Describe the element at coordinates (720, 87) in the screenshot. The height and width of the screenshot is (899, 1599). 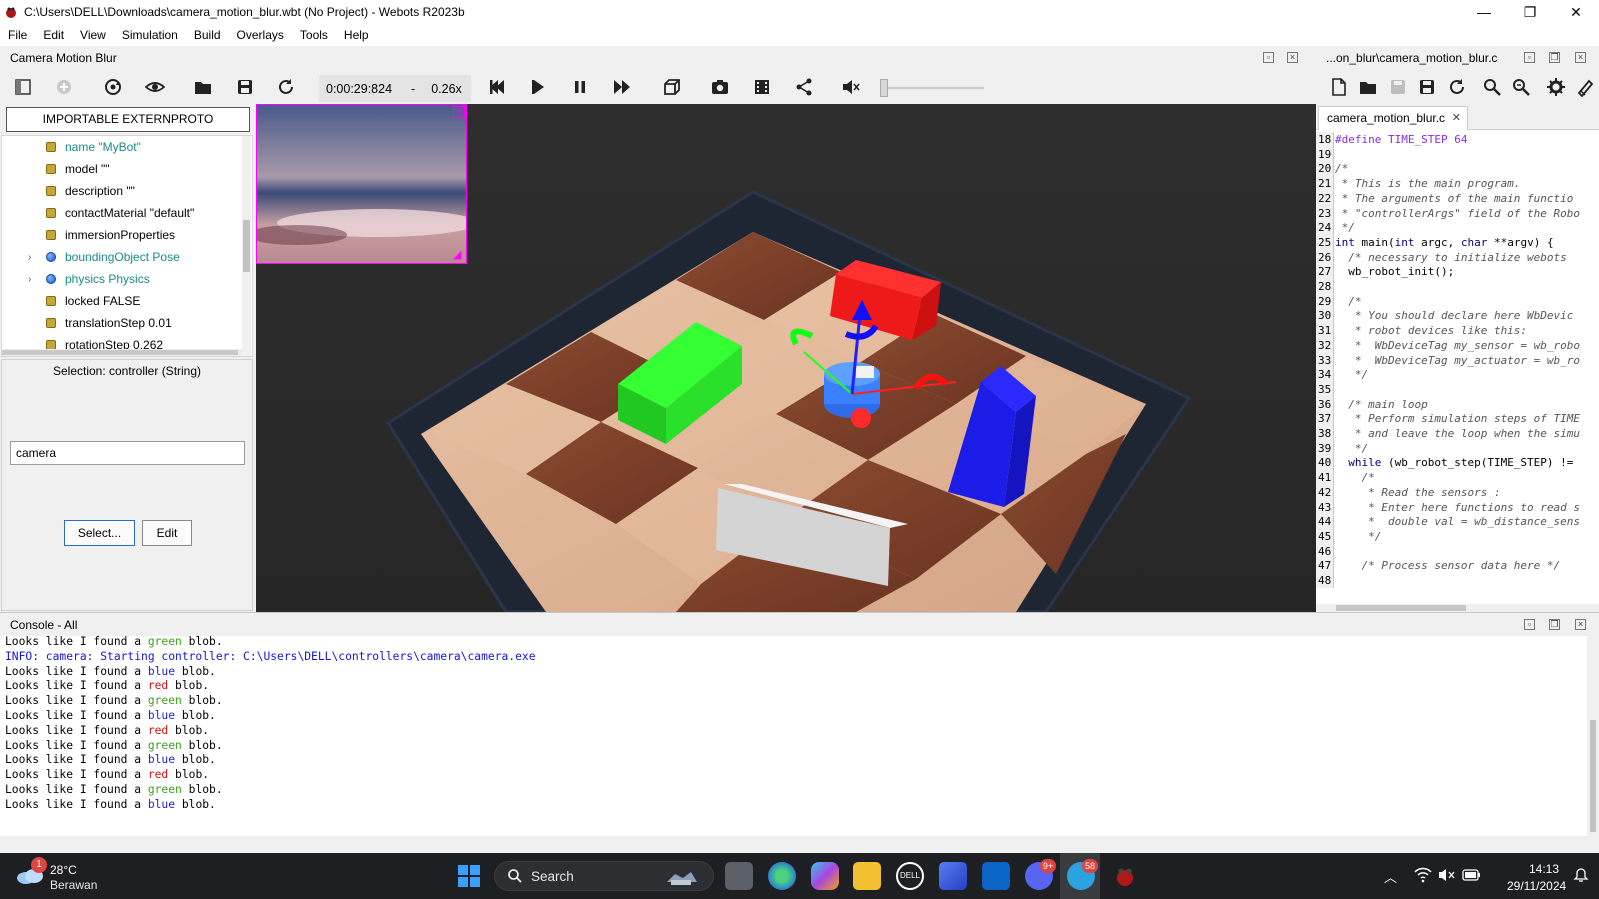
I see `screenshot-icon` at that location.